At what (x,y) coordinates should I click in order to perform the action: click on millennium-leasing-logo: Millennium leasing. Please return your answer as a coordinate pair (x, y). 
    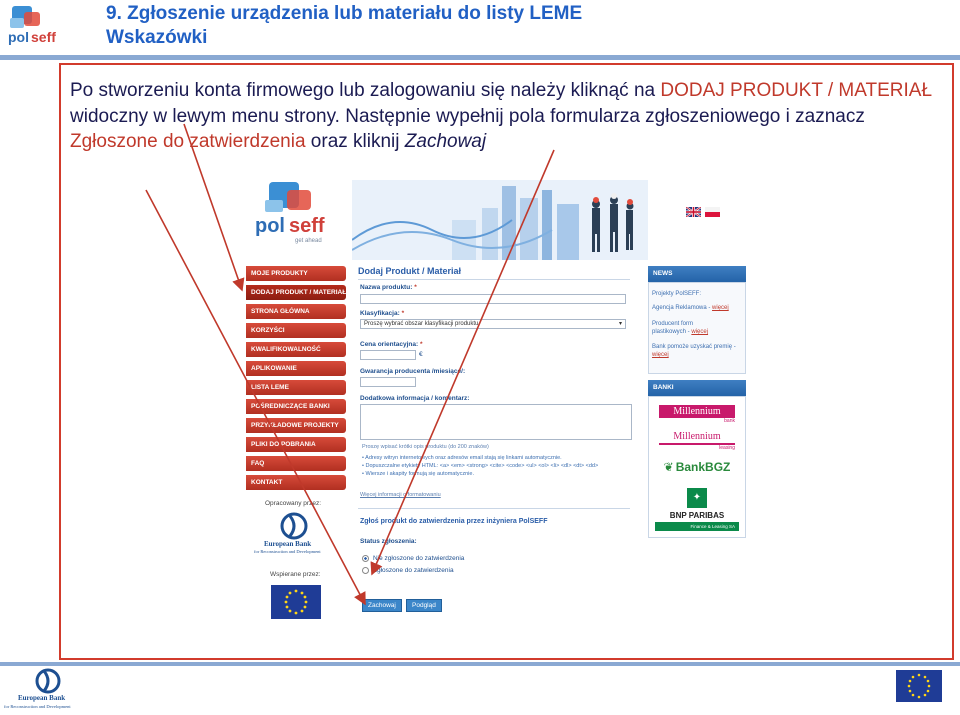
    Looking at the image, I should click on (697, 440).